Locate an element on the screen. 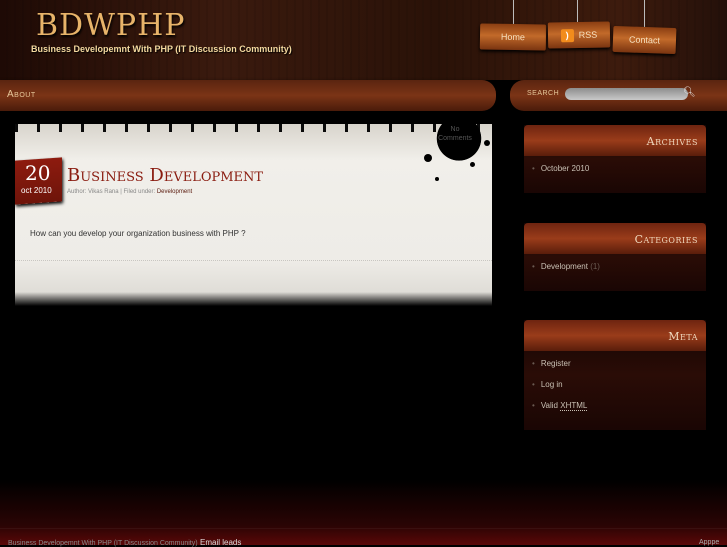 The image size is (727, 547). category-count: (1) is located at coordinates (595, 266).